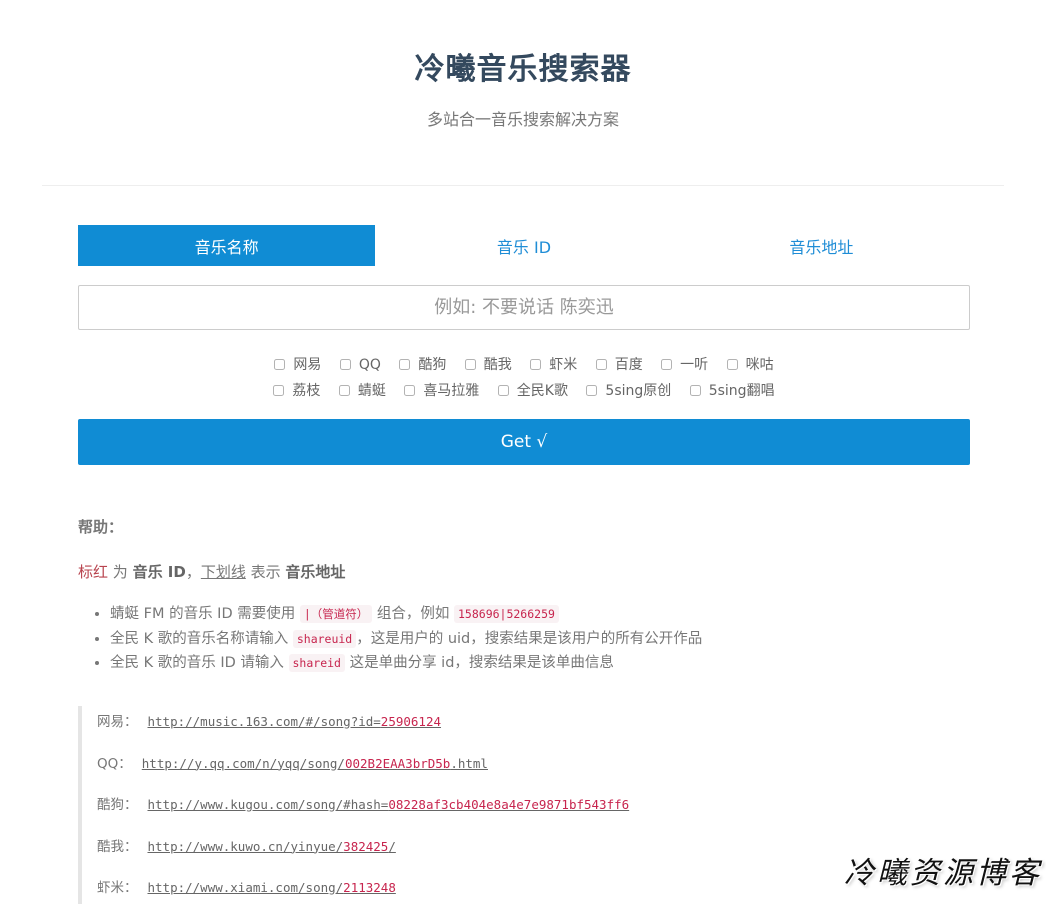  I want to click on site-checkbox-5sing-cover, so click(695, 390).